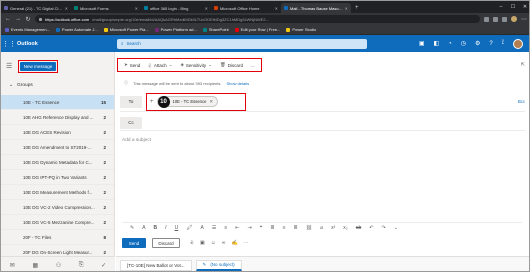 This screenshot has height=272, width=530. Describe the element at coordinates (237, 228) in the screenshot. I see `outdent-icon: ⇤` at that location.